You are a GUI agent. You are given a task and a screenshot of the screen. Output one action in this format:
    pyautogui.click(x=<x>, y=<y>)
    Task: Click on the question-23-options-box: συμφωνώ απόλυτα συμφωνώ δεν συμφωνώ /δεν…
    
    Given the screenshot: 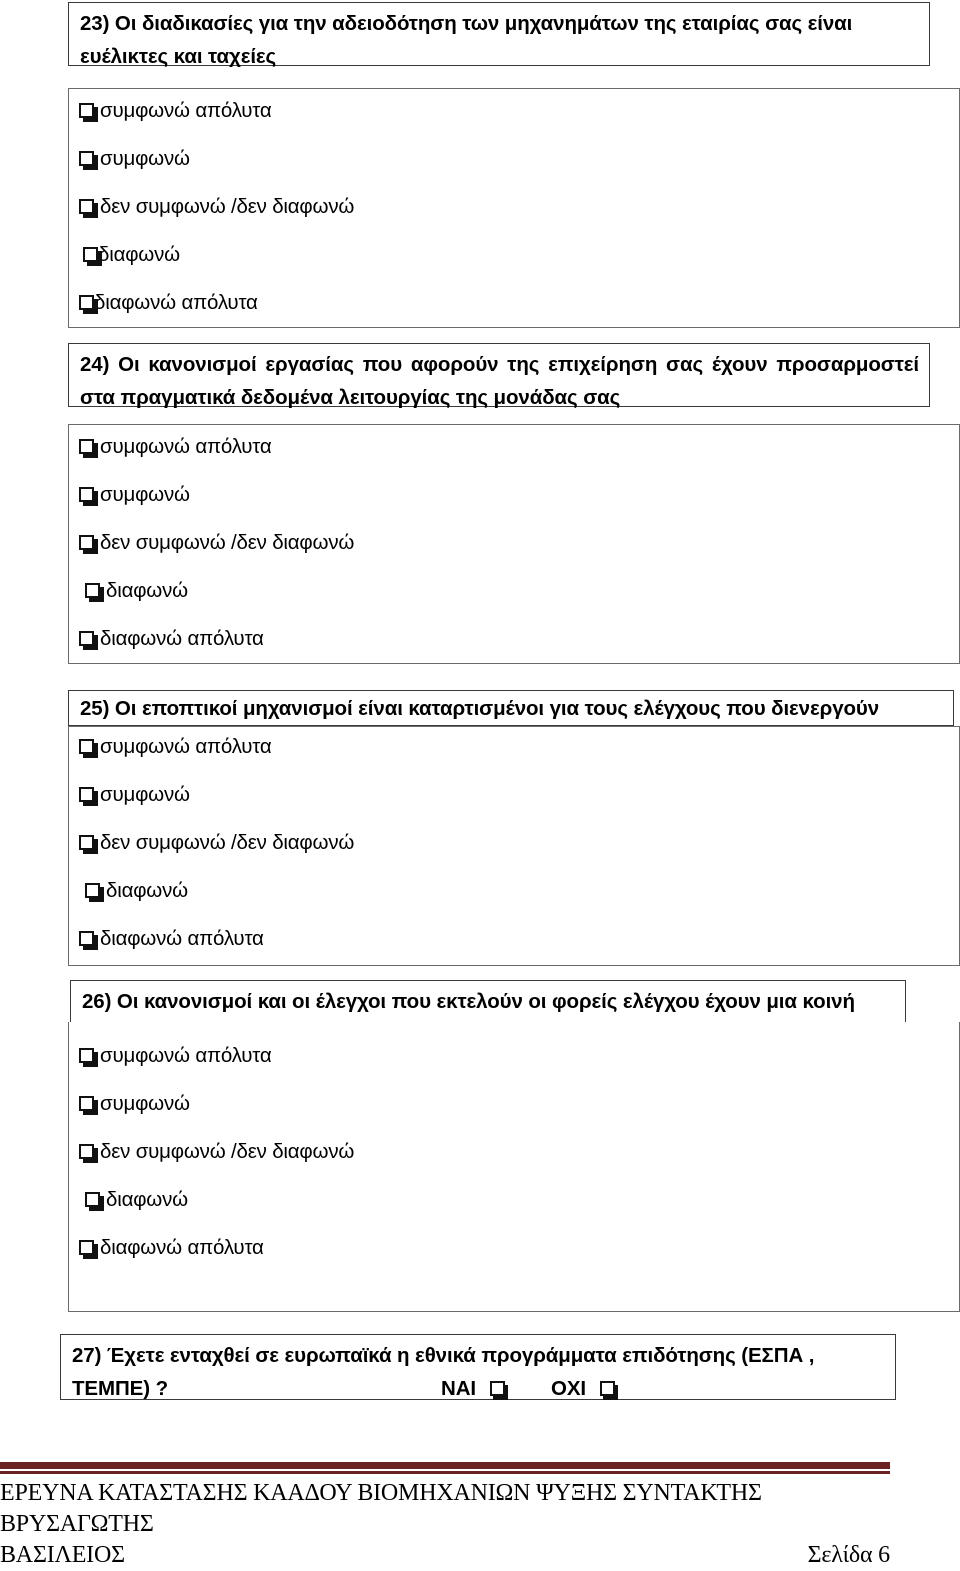 What is the action you would take?
    pyautogui.click(x=514, y=208)
    